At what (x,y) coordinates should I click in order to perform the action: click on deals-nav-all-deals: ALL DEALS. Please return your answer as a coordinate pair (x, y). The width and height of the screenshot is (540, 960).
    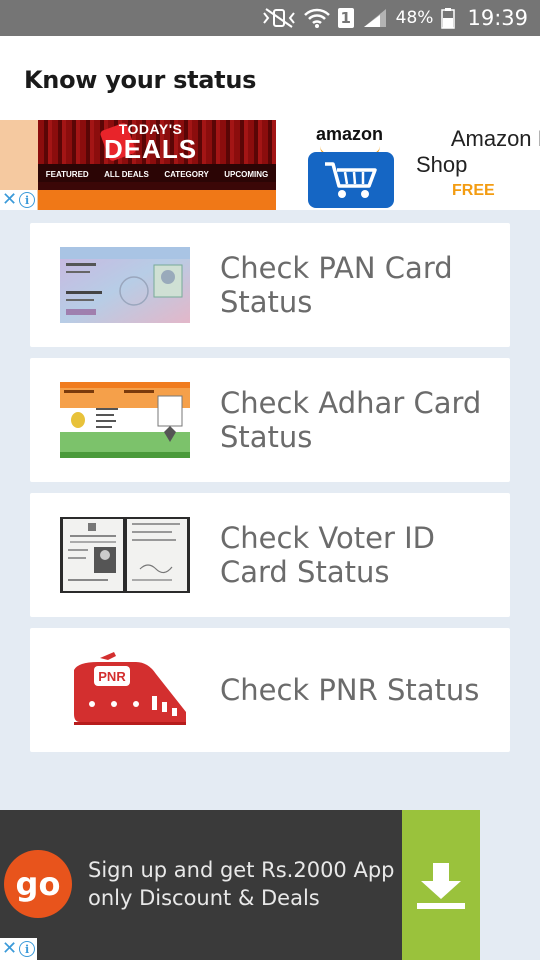
    Looking at the image, I should click on (126, 174).